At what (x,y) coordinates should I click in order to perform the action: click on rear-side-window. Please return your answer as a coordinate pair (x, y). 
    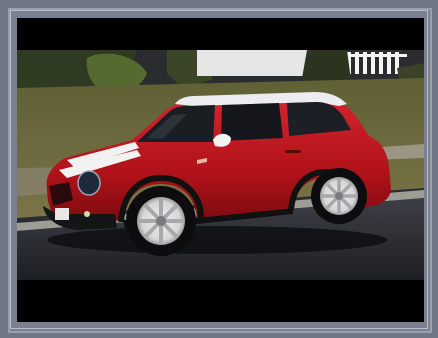
    Looking at the image, I should click on (252, 122).